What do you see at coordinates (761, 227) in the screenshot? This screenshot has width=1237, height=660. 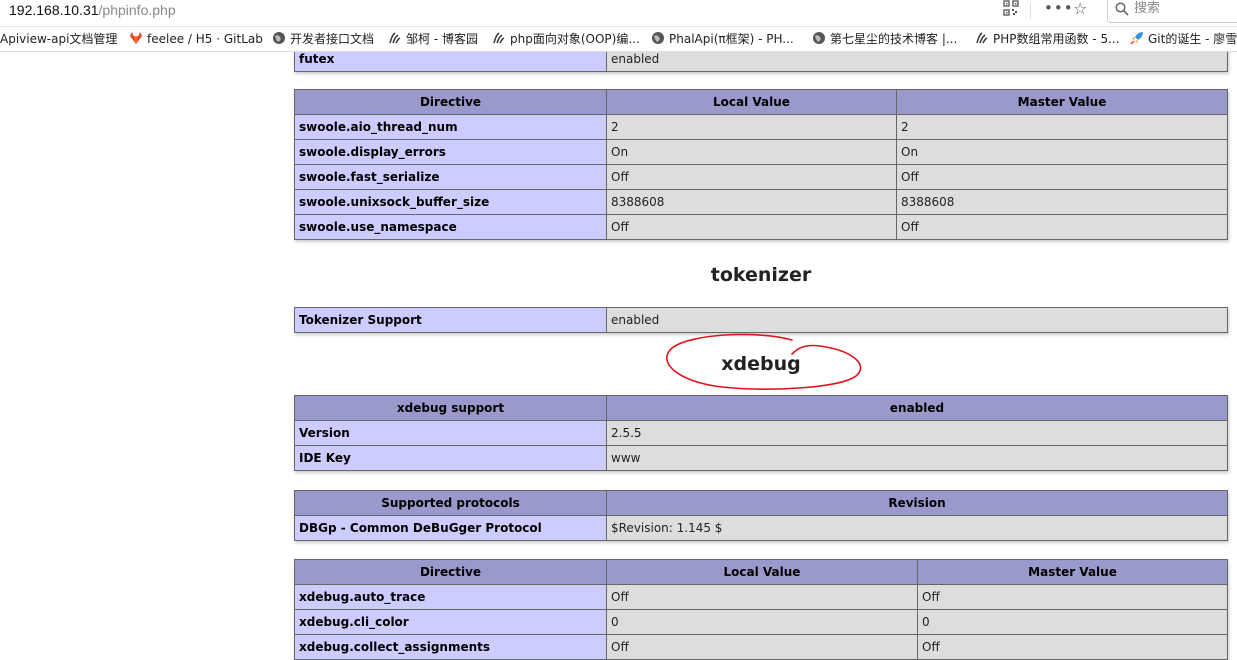 I see `table-row: swoole.use_namespace Off Off` at bounding box center [761, 227].